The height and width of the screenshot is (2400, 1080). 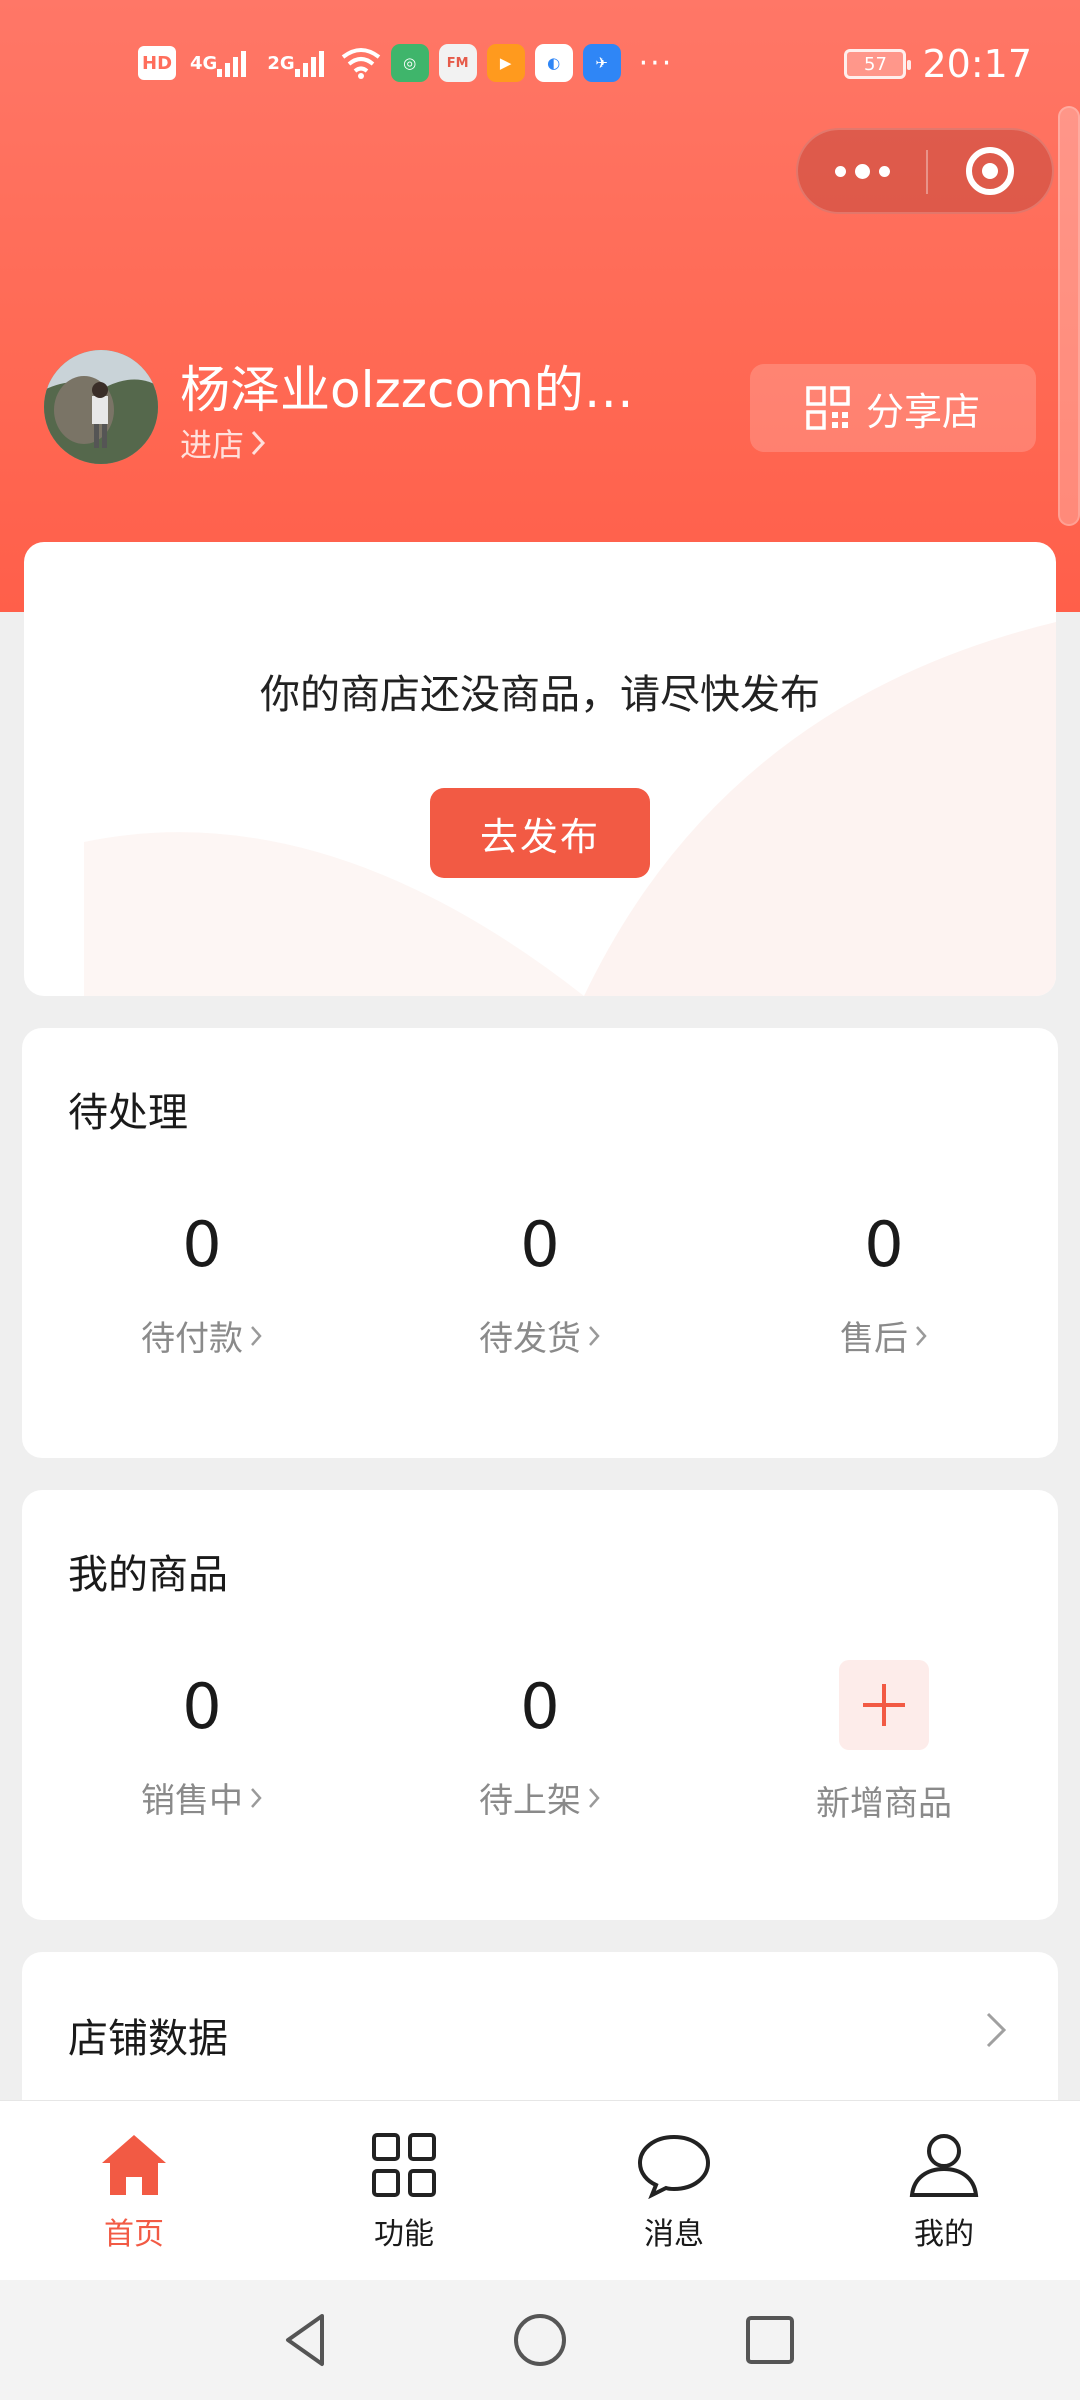 What do you see at coordinates (977, 64) in the screenshot?
I see `clock: 20:17` at bounding box center [977, 64].